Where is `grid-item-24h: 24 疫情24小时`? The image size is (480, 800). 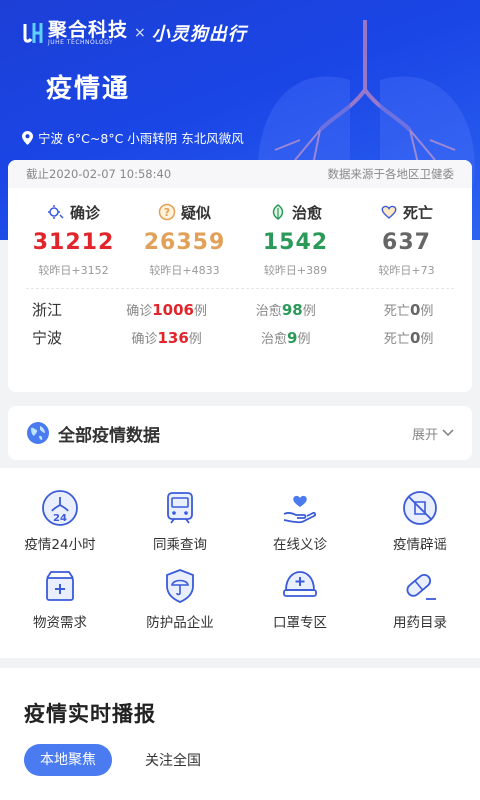 grid-item-24h: 24 疫情24小时 is located at coordinates (60, 520).